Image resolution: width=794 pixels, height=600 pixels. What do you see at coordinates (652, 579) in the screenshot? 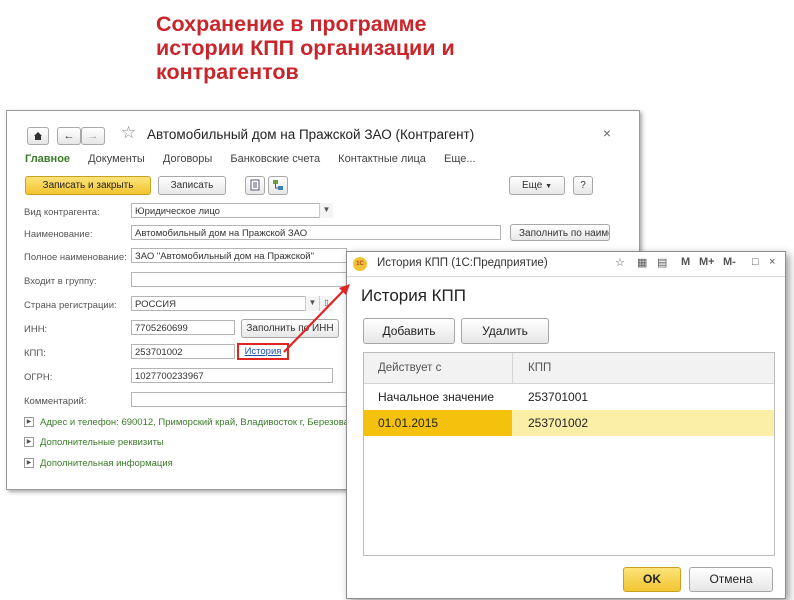
I see `ok-button: OK` at bounding box center [652, 579].